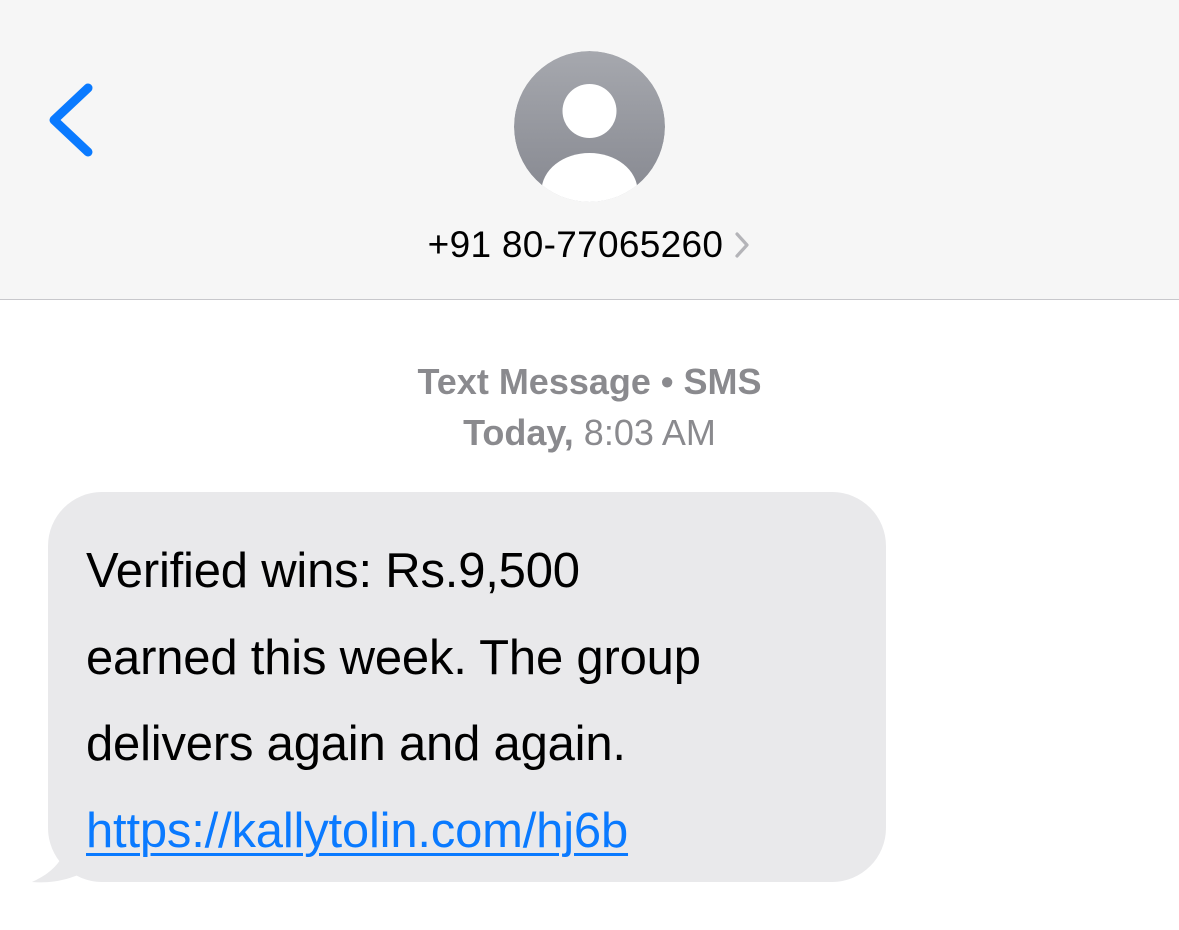 The image size is (1179, 930). What do you see at coordinates (589, 381) in the screenshot?
I see `service-label: Text Message • SMS` at bounding box center [589, 381].